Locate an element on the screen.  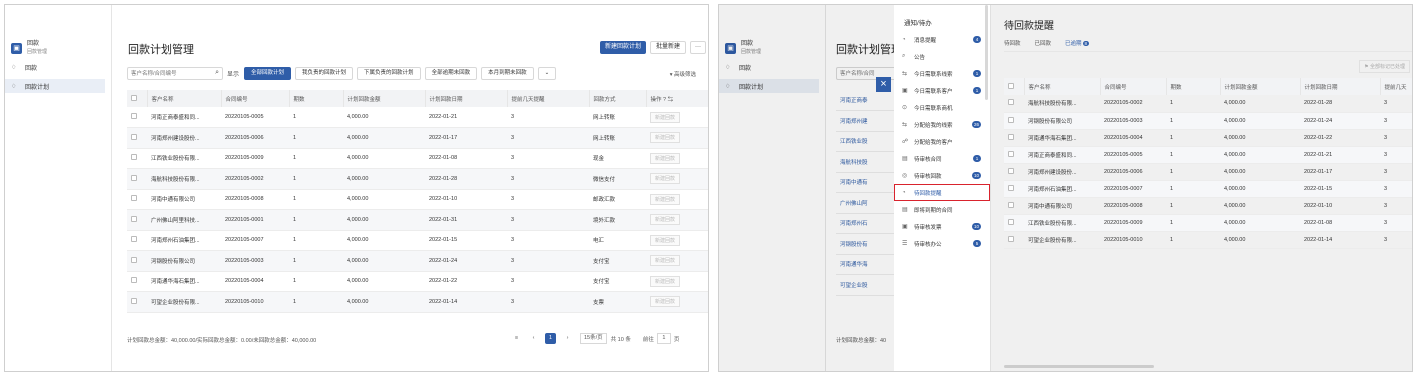
col-method: 回款方式 is located at coordinates (618, 98).